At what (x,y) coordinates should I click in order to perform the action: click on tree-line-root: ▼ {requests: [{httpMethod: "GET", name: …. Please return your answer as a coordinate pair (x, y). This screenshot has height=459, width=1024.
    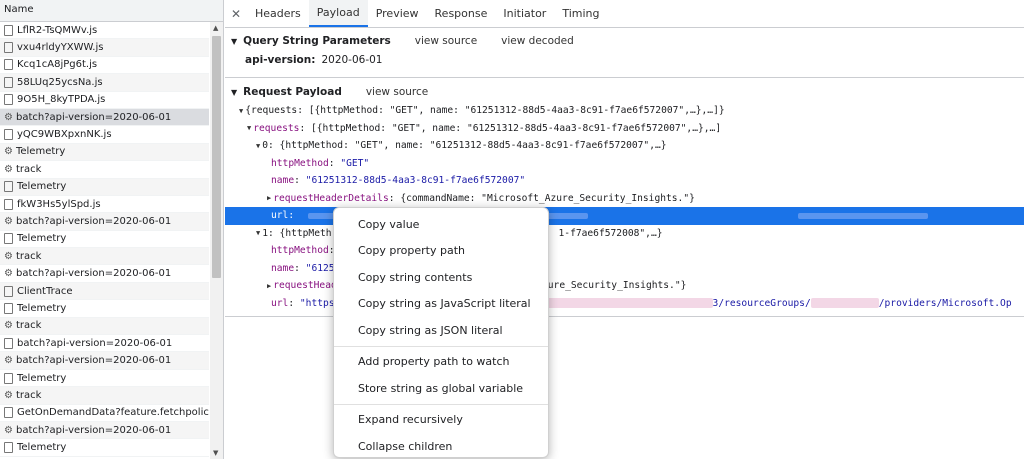
    Looking at the image, I should click on (624, 111).